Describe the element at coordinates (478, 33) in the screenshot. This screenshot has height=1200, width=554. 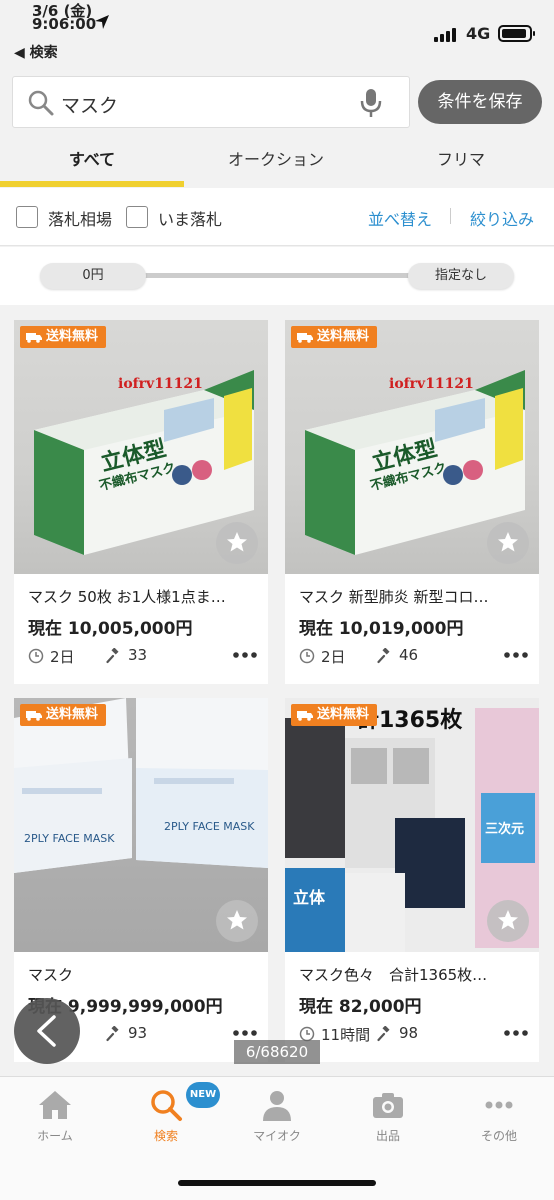
I see `network-type: 4G` at that location.